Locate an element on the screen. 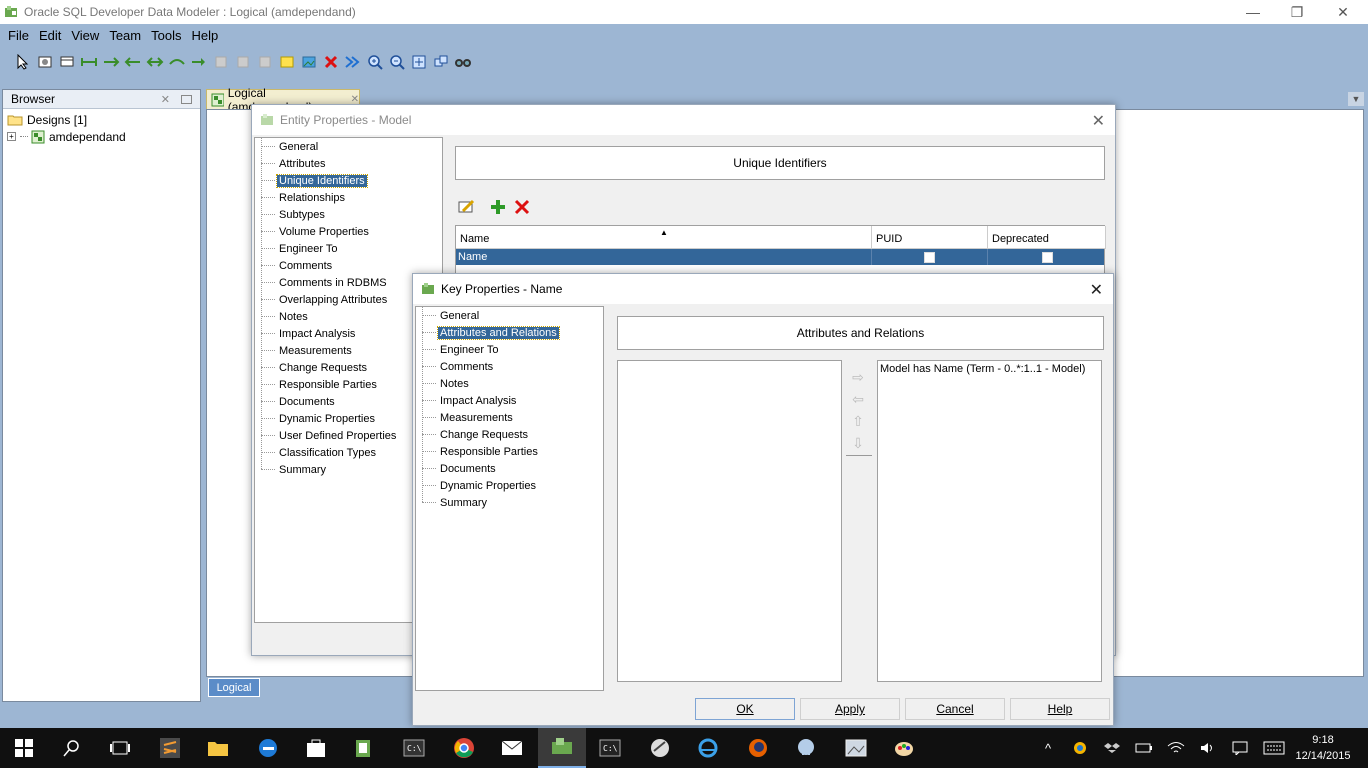 The width and height of the screenshot is (1368, 768). tab-logical-bottom: Logical is located at coordinates (234, 687).